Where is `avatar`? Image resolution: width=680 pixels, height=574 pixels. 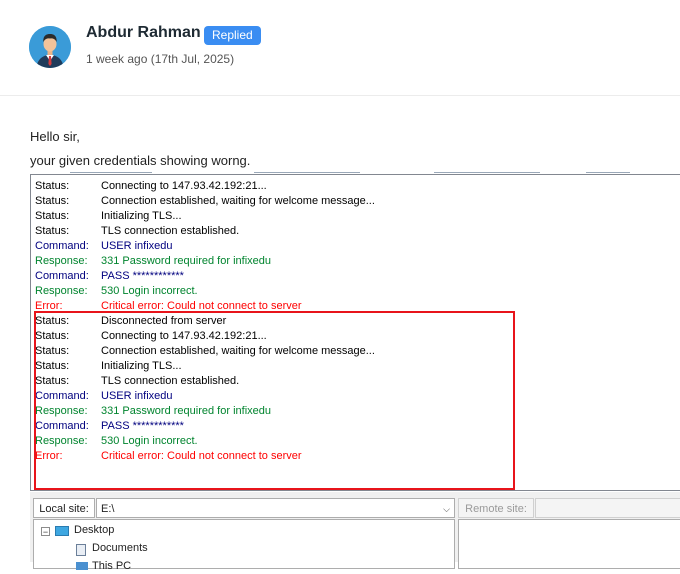
avatar is located at coordinates (50, 47).